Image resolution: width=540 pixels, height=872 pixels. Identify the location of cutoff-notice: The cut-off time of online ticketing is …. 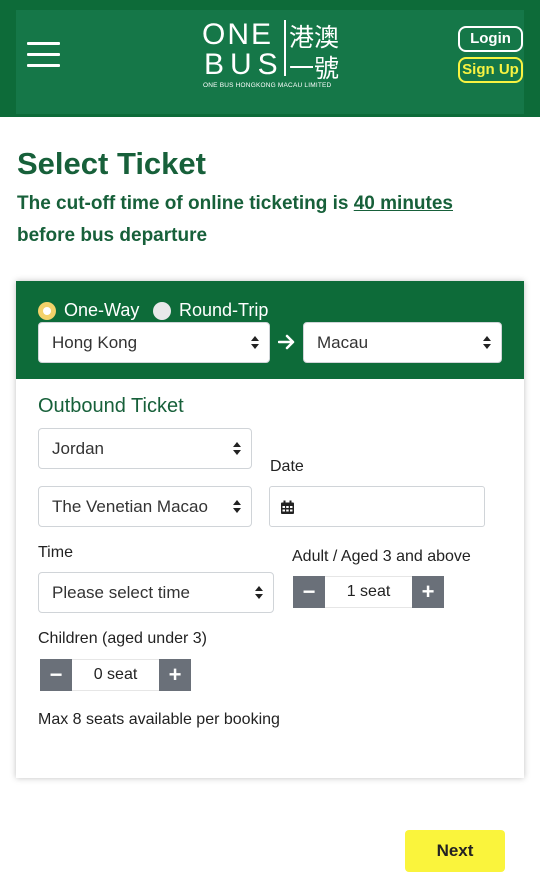
(267, 220).